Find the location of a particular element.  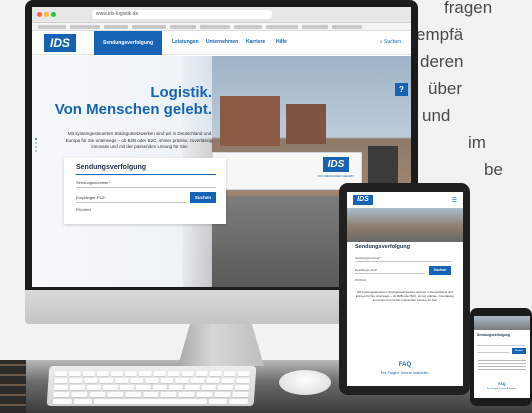

tablet-search-button: Suchen is located at coordinates (440, 270).